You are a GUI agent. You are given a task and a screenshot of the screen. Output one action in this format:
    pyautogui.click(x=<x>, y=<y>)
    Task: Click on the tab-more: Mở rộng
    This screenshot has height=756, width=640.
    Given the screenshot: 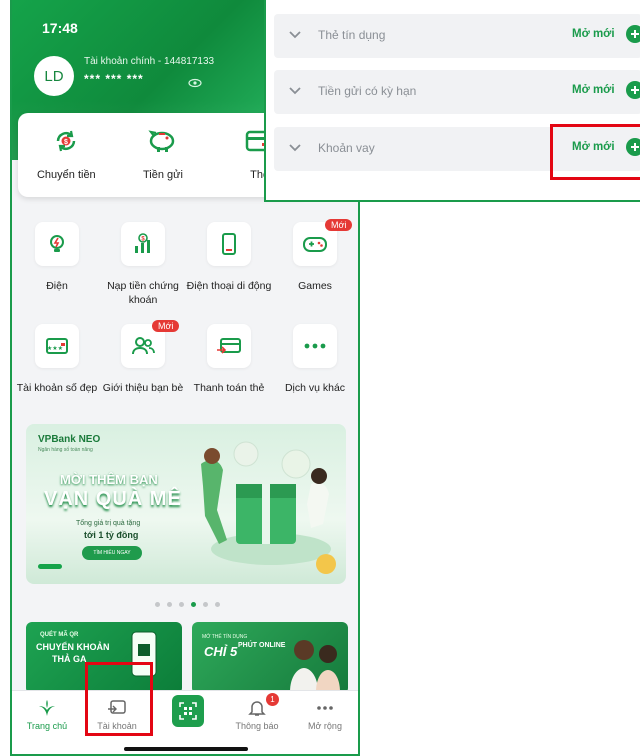 What is the action you would take?
    pyautogui.click(x=324, y=711)
    